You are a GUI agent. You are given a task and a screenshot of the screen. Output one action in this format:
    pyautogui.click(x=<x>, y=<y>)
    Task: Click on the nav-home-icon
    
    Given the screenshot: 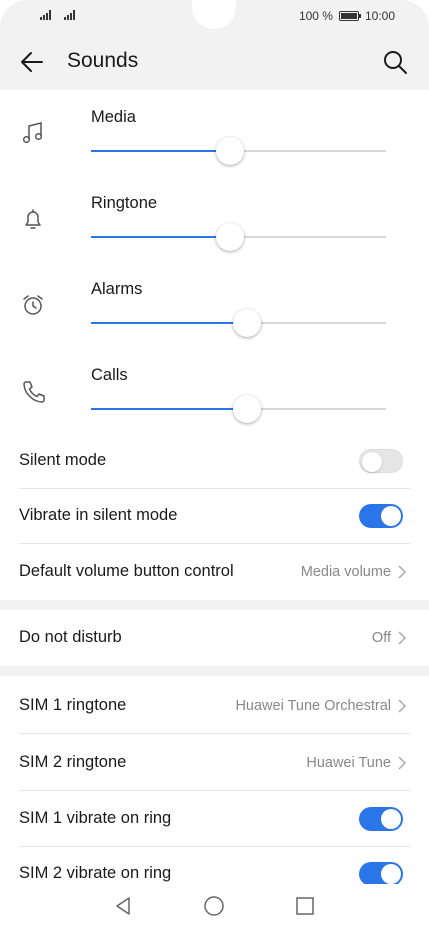 What is the action you would take?
    pyautogui.click(x=214, y=906)
    